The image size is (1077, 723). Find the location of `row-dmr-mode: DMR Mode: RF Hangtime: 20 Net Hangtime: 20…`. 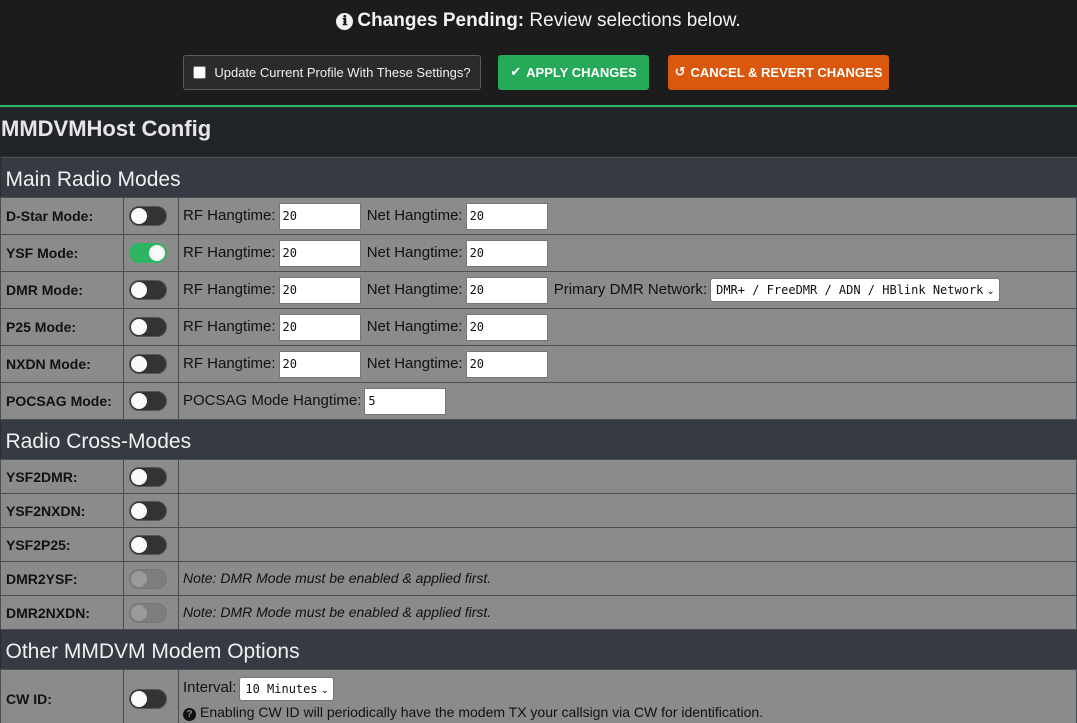

row-dmr-mode: DMR Mode: RF Hangtime: 20 Net Hangtime: 20… is located at coordinates (538, 290).